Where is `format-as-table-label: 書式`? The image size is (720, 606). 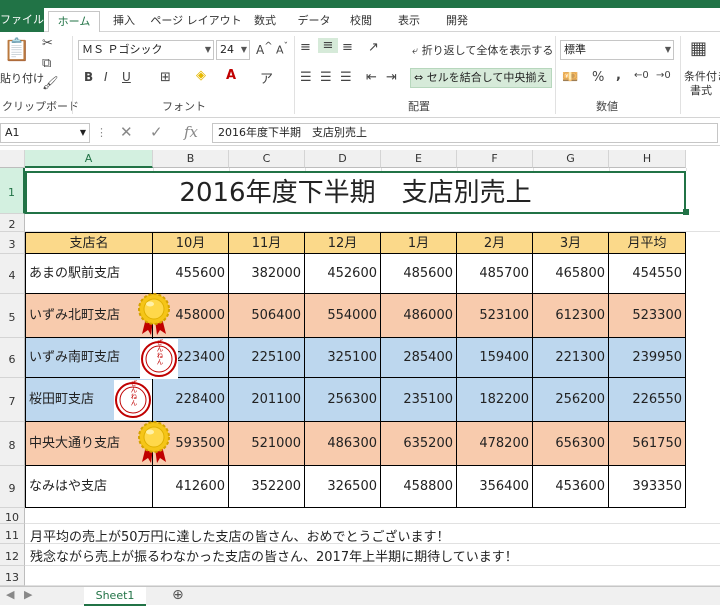 format-as-table-label: 書式 is located at coordinates (701, 90).